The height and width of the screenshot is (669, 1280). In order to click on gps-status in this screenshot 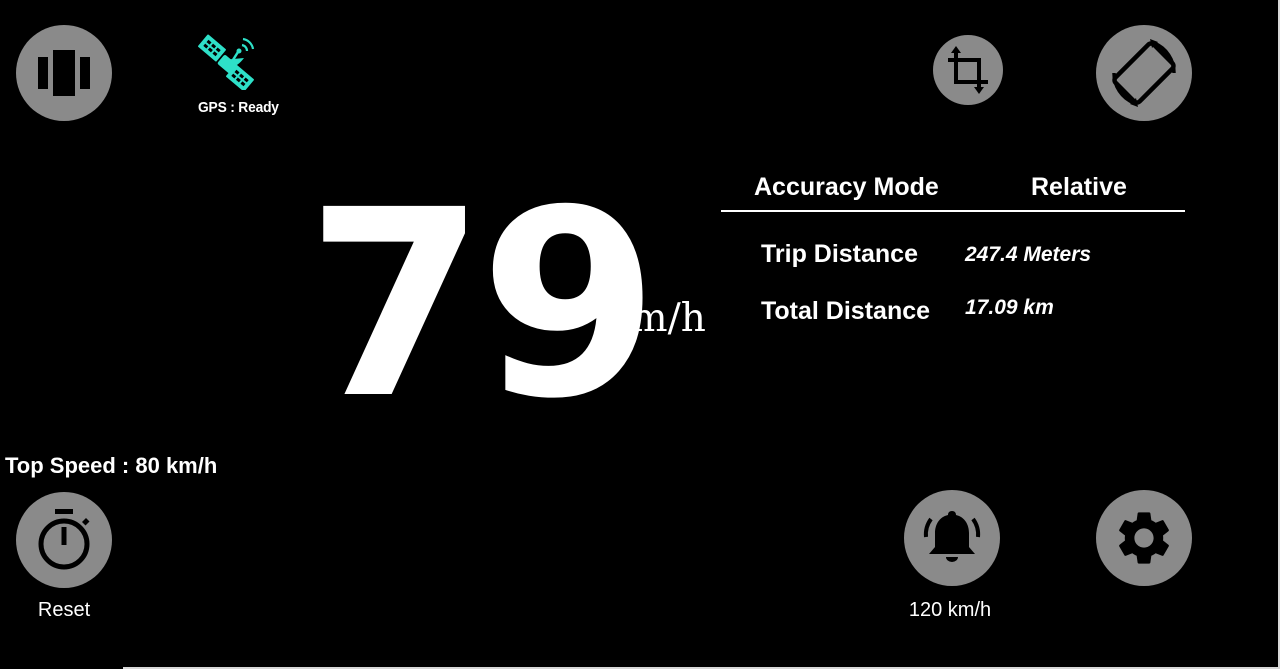, I will do `click(241, 62)`.